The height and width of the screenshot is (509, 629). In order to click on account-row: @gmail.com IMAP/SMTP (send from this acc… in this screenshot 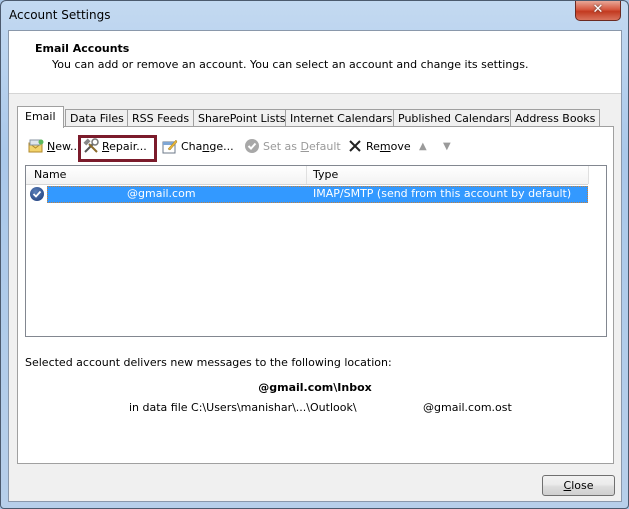, I will do `click(307, 194)`.